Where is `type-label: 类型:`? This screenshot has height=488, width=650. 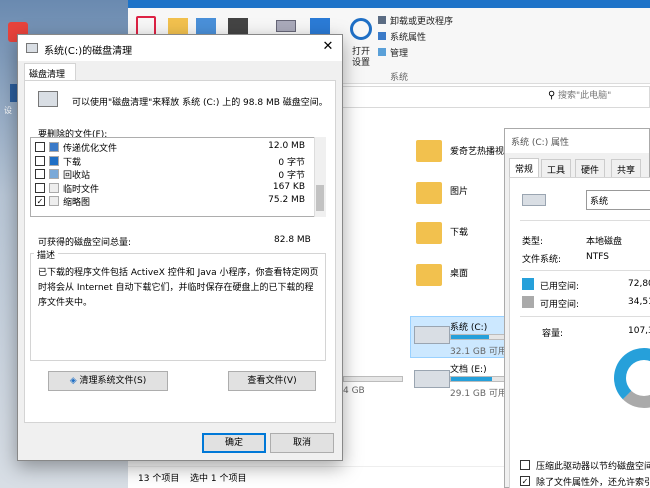 type-label: 类型: is located at coordinates (533, 242).